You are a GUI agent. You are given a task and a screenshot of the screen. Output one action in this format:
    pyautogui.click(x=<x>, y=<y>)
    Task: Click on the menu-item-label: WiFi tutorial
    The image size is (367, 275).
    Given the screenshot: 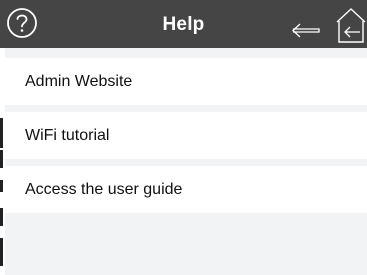 What is the action you would take?
    pyautogui.click(x=67, y=135)
    